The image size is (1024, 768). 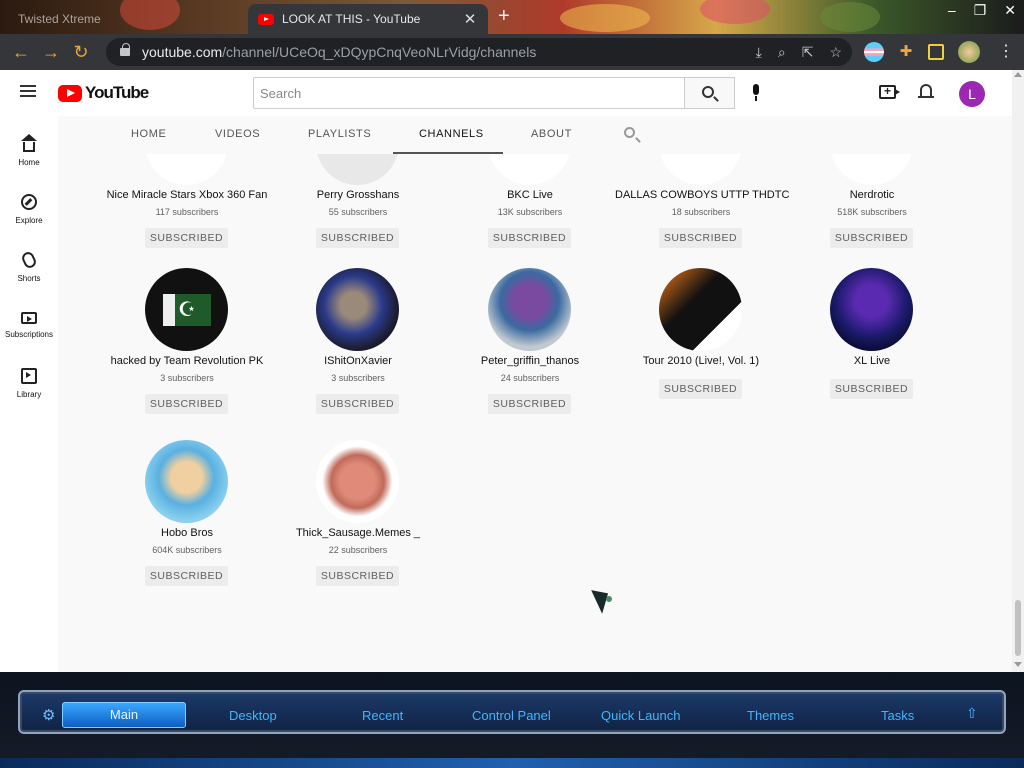 What do you see at coordinates (29, 150) in the screenshot?
I see `sidebar-item-home: Home` at bounding box center [29, 150].